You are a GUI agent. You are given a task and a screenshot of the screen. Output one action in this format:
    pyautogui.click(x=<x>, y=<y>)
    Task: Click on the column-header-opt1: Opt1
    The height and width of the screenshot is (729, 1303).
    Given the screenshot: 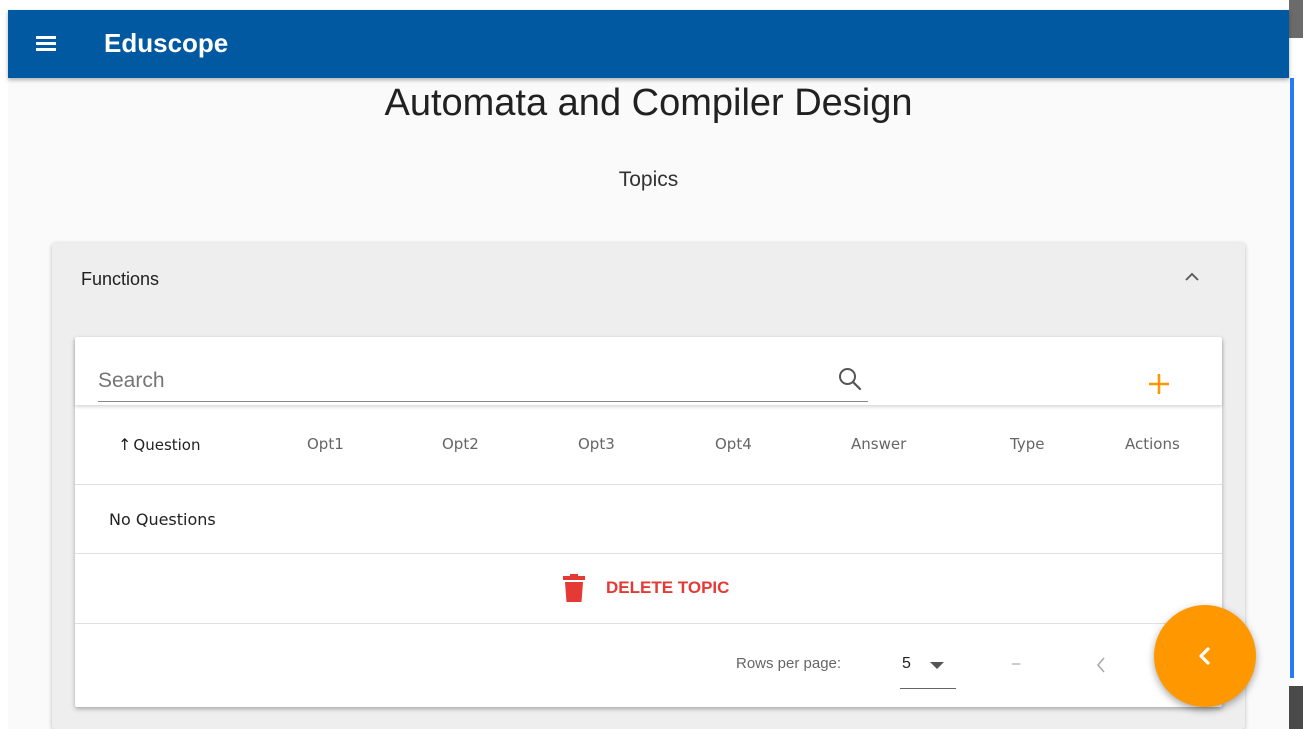 What is the action you would take?
    pyautogui.click(x=325, y=444)
    